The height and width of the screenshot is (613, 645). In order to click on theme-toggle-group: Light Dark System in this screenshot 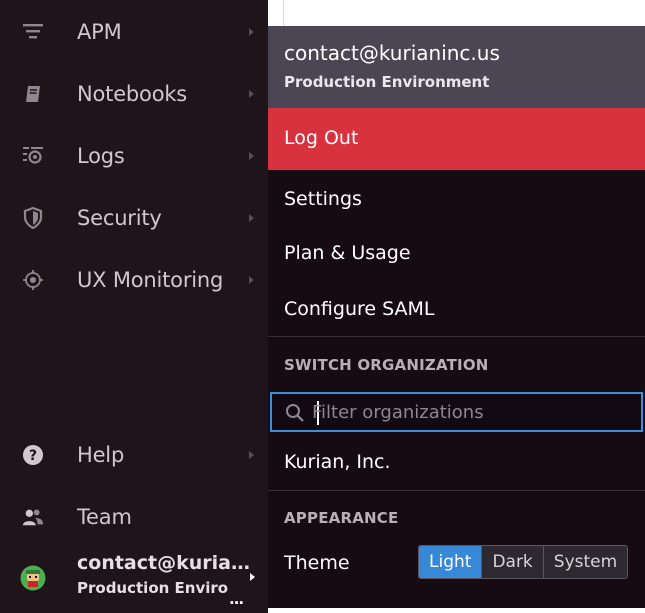, I will do `click(523, 562)`.